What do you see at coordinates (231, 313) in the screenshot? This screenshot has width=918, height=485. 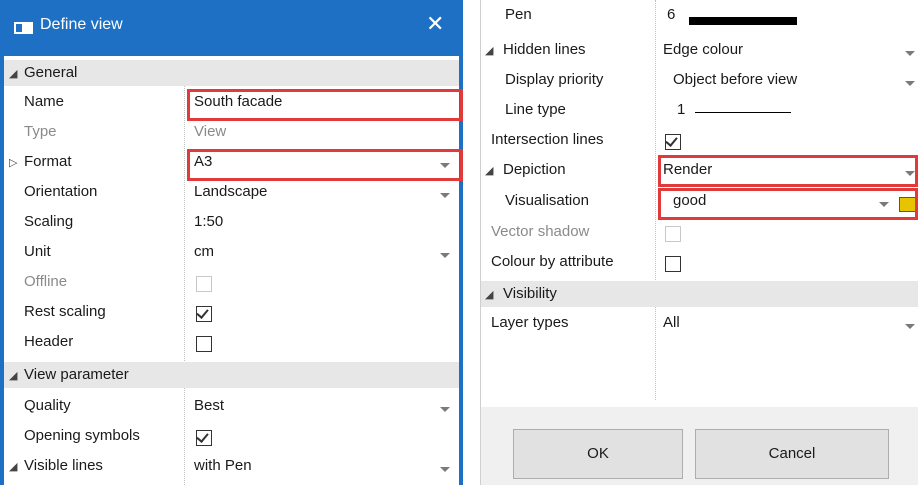 I see `row-rest-scaling: Rest scaling` at bounding box center [231, 313].